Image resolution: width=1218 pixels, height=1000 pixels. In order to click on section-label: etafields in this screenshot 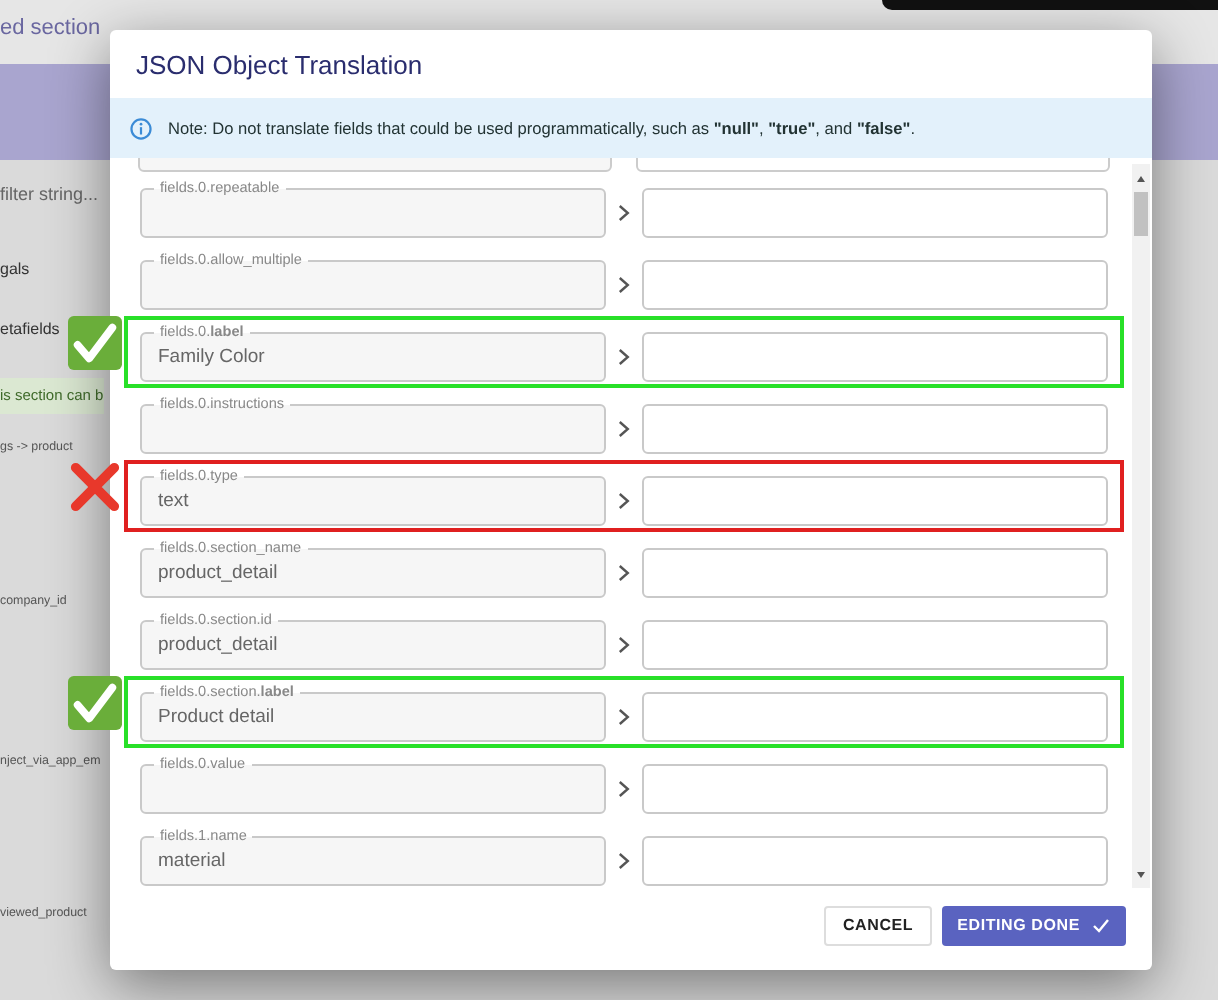, I will do `click(30, 330)`.